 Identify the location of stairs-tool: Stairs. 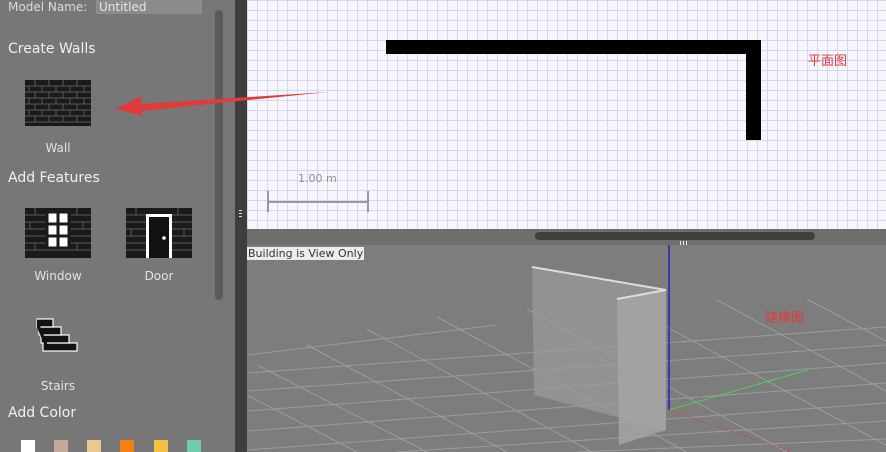
(58, 354).